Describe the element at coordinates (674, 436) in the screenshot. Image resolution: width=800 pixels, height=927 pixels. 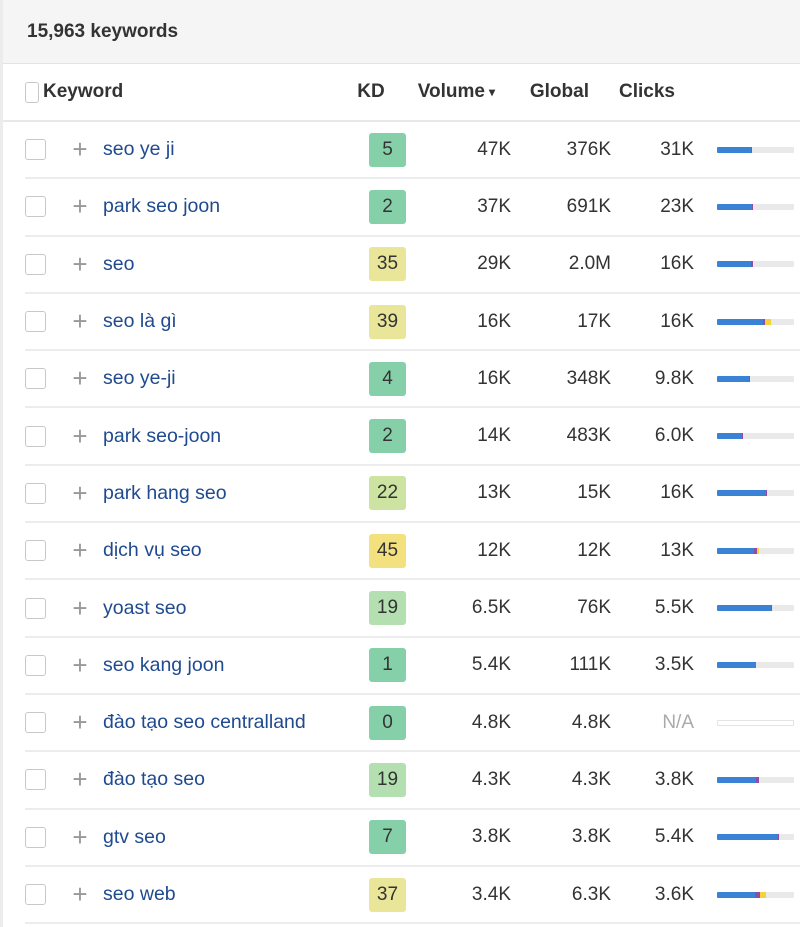
I see `clicks-value: 6.0K` at that location.